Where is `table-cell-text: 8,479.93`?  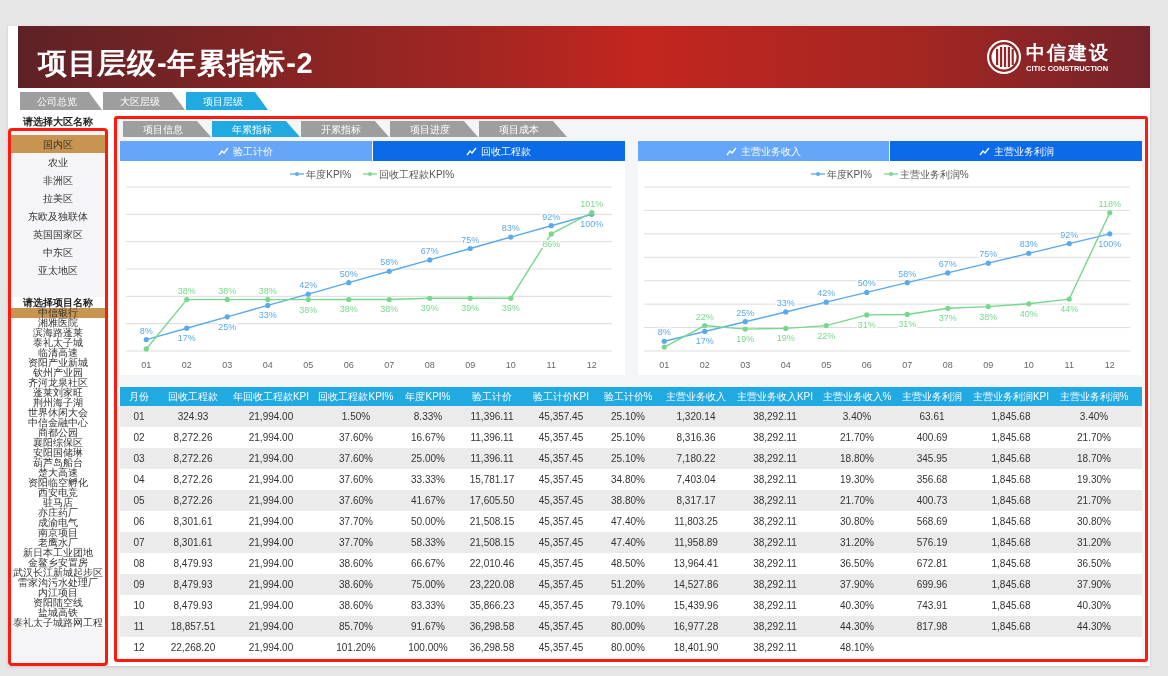 table-cell-text: 8,479.93 is located at coordinates (193, 606).